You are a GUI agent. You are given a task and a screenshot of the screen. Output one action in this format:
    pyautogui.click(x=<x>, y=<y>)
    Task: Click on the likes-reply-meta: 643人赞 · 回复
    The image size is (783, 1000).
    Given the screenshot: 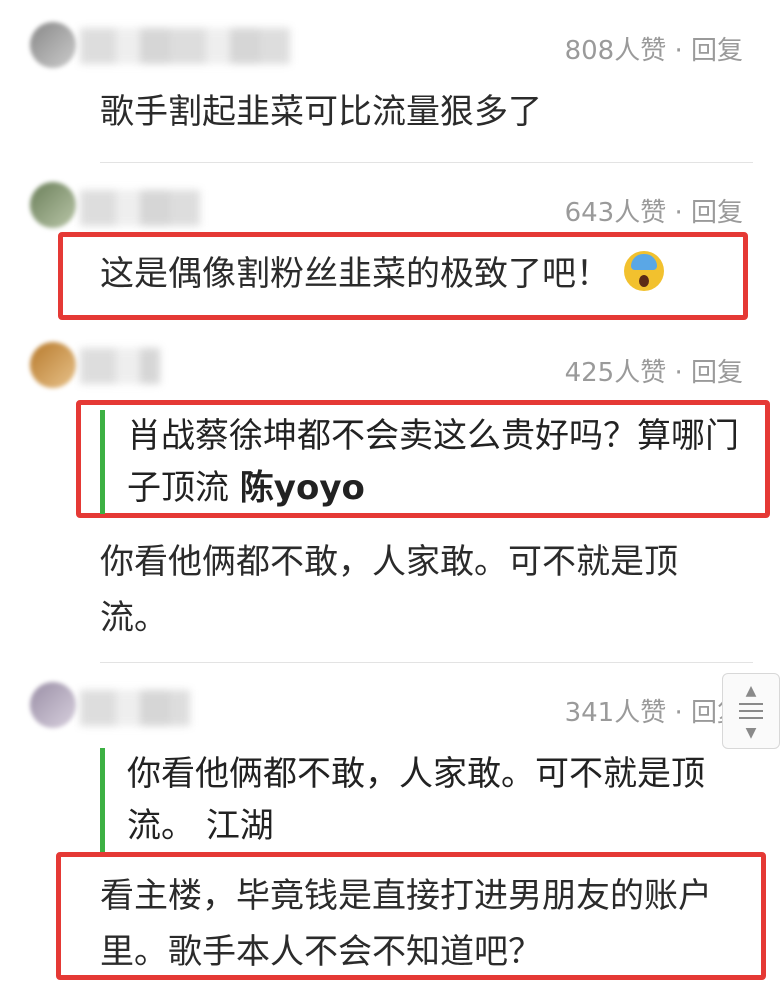 What is the action you would take?
    pyautogui.click(x=654, y=210)
    